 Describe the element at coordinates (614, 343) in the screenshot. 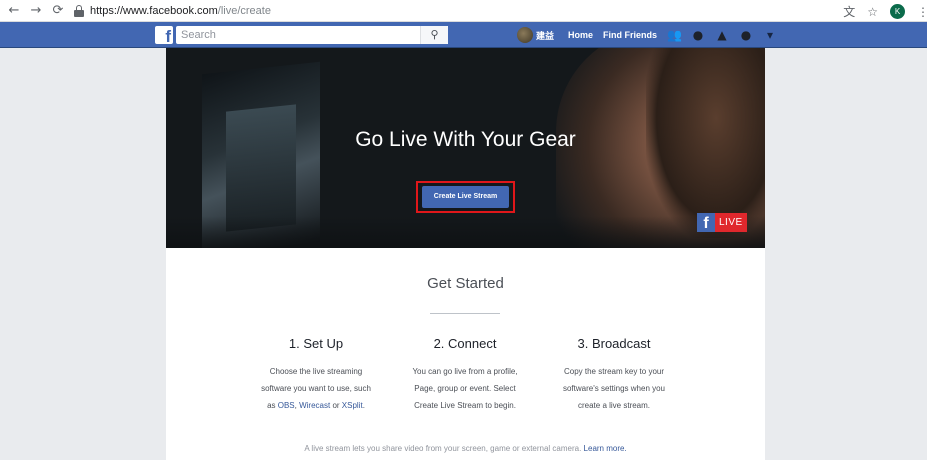

I see `step-title: 3. Broadcast` at that location.